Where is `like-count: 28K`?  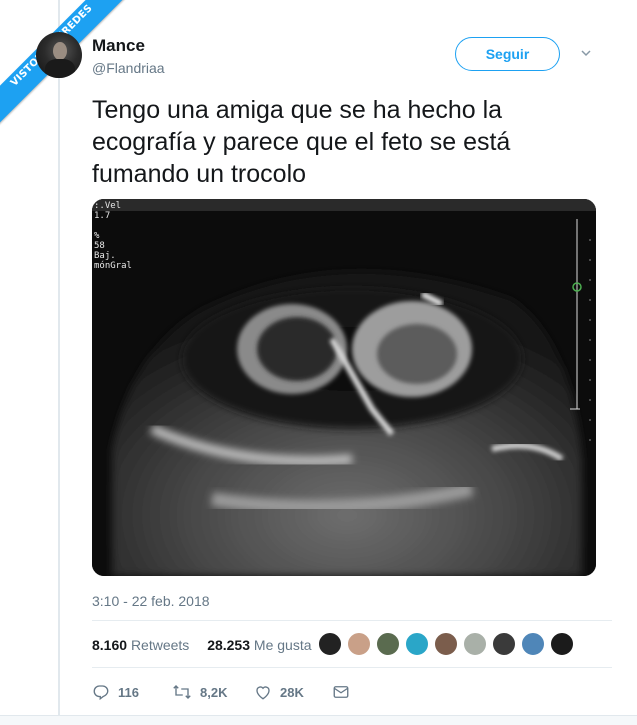
like-count: 28K is located at coordinates (292, 692).